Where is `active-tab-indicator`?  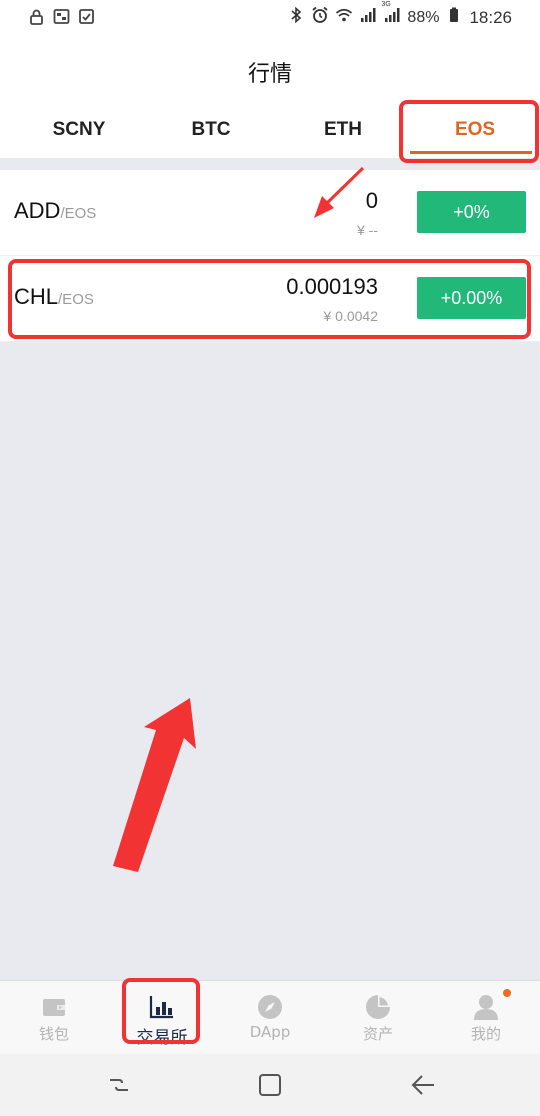
active-tab-indicator is located at coordinates (471, 152).